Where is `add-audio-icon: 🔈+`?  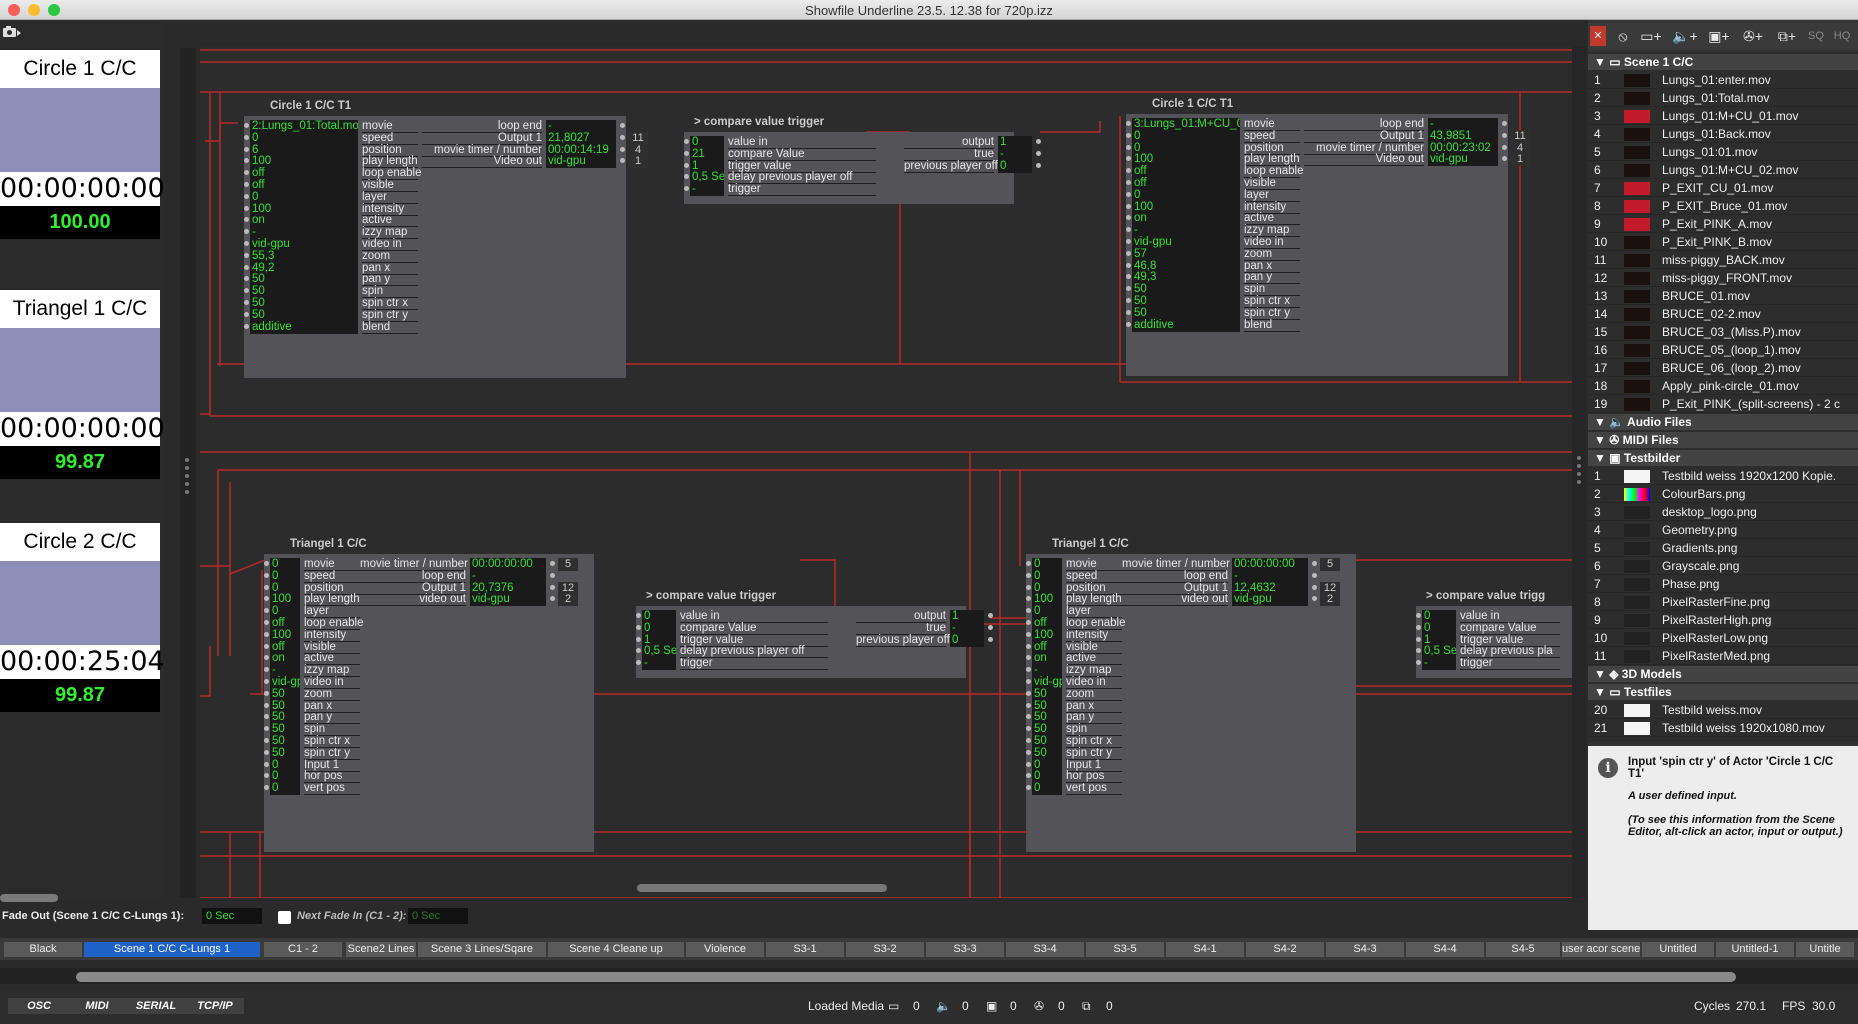
add-audio-icon: 🔈+ is located at coordinates (1685, 36).